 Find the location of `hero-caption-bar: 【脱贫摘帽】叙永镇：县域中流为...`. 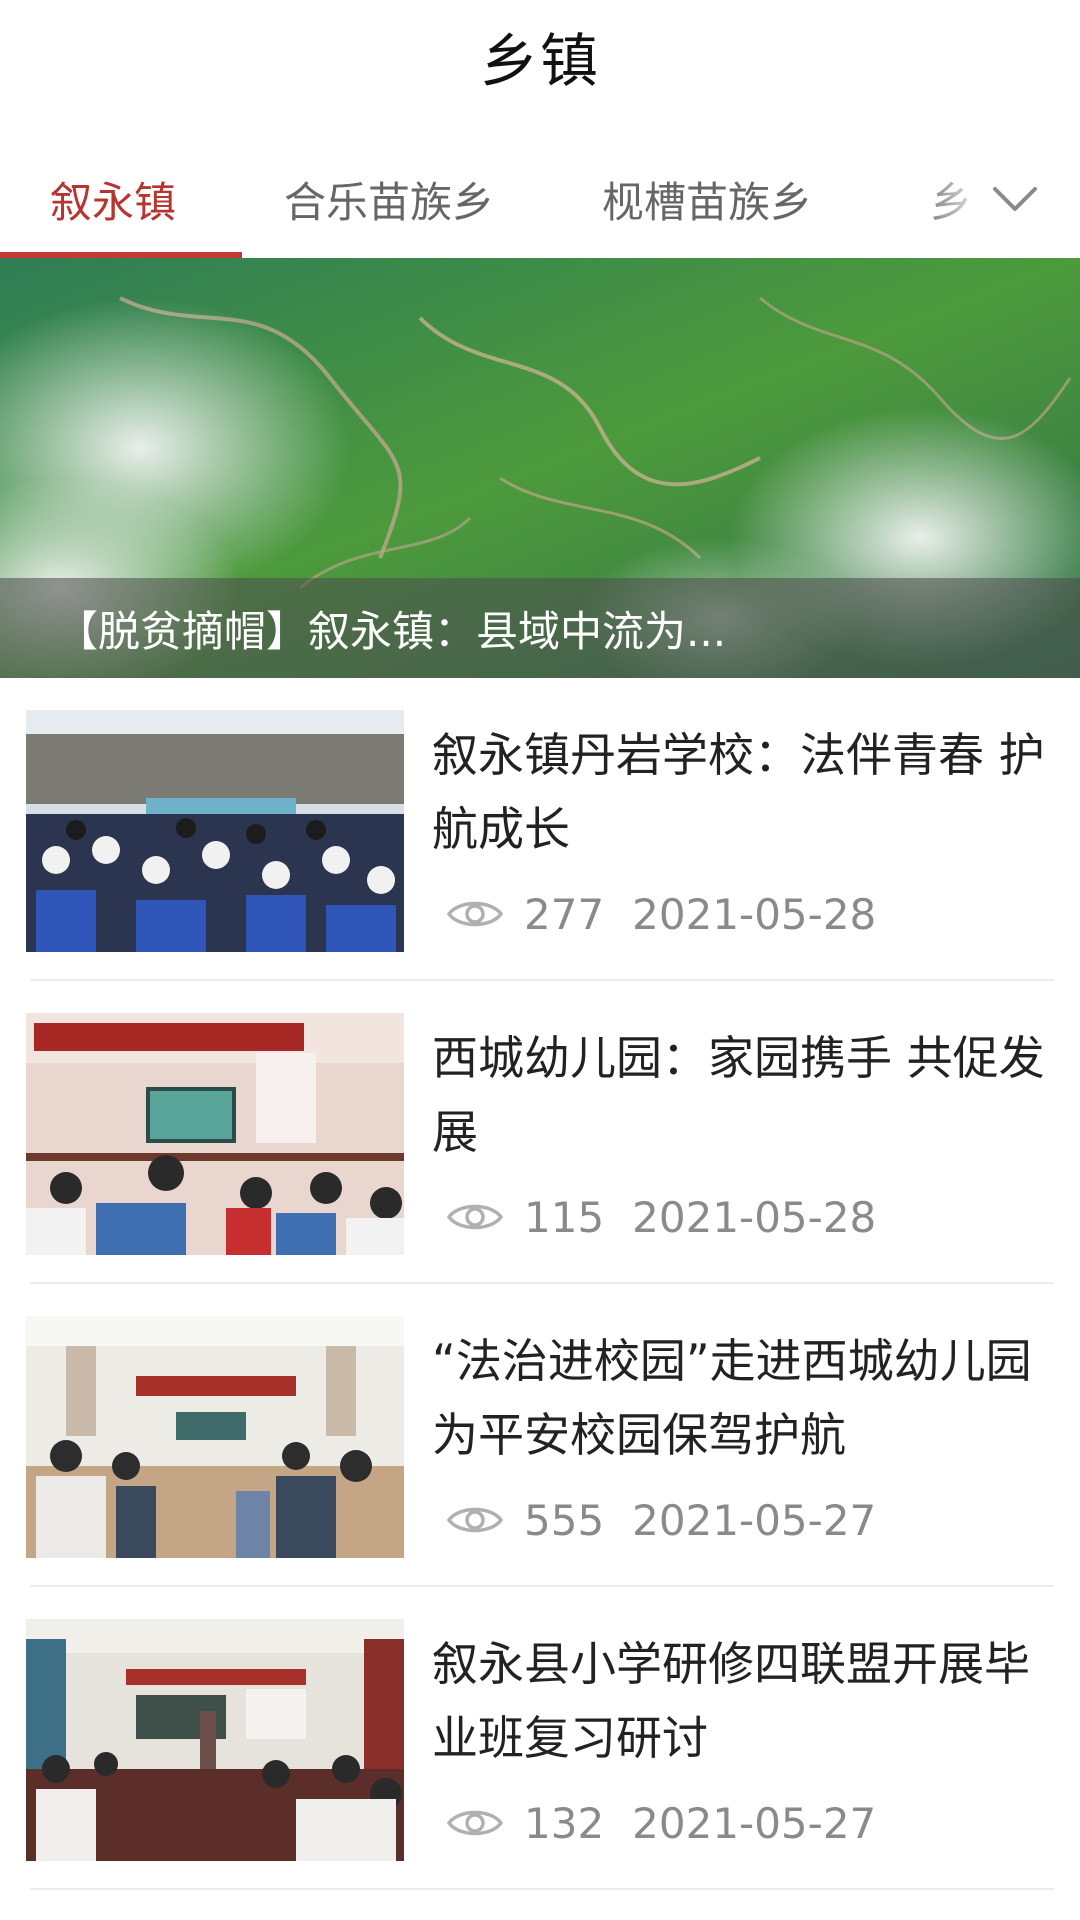

hero-caption-bar: 【脱贫摘帽】叙永镇：县域中流为... is located at coordinates (540, 628).